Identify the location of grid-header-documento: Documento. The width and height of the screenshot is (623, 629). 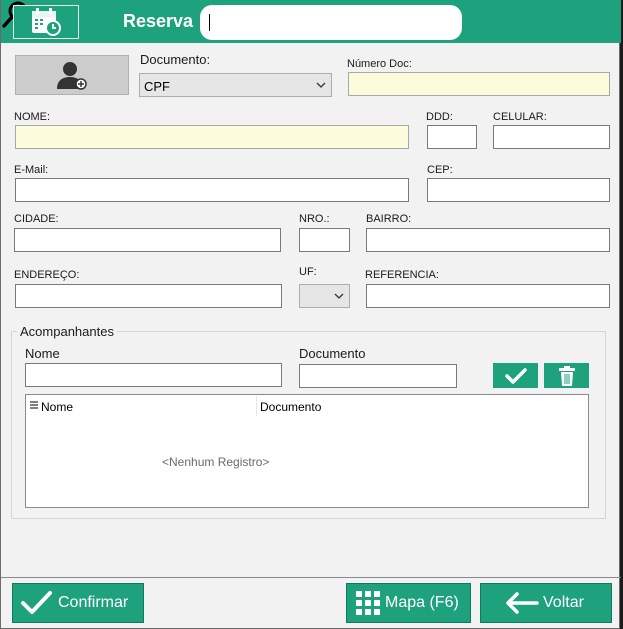
(290, 407).